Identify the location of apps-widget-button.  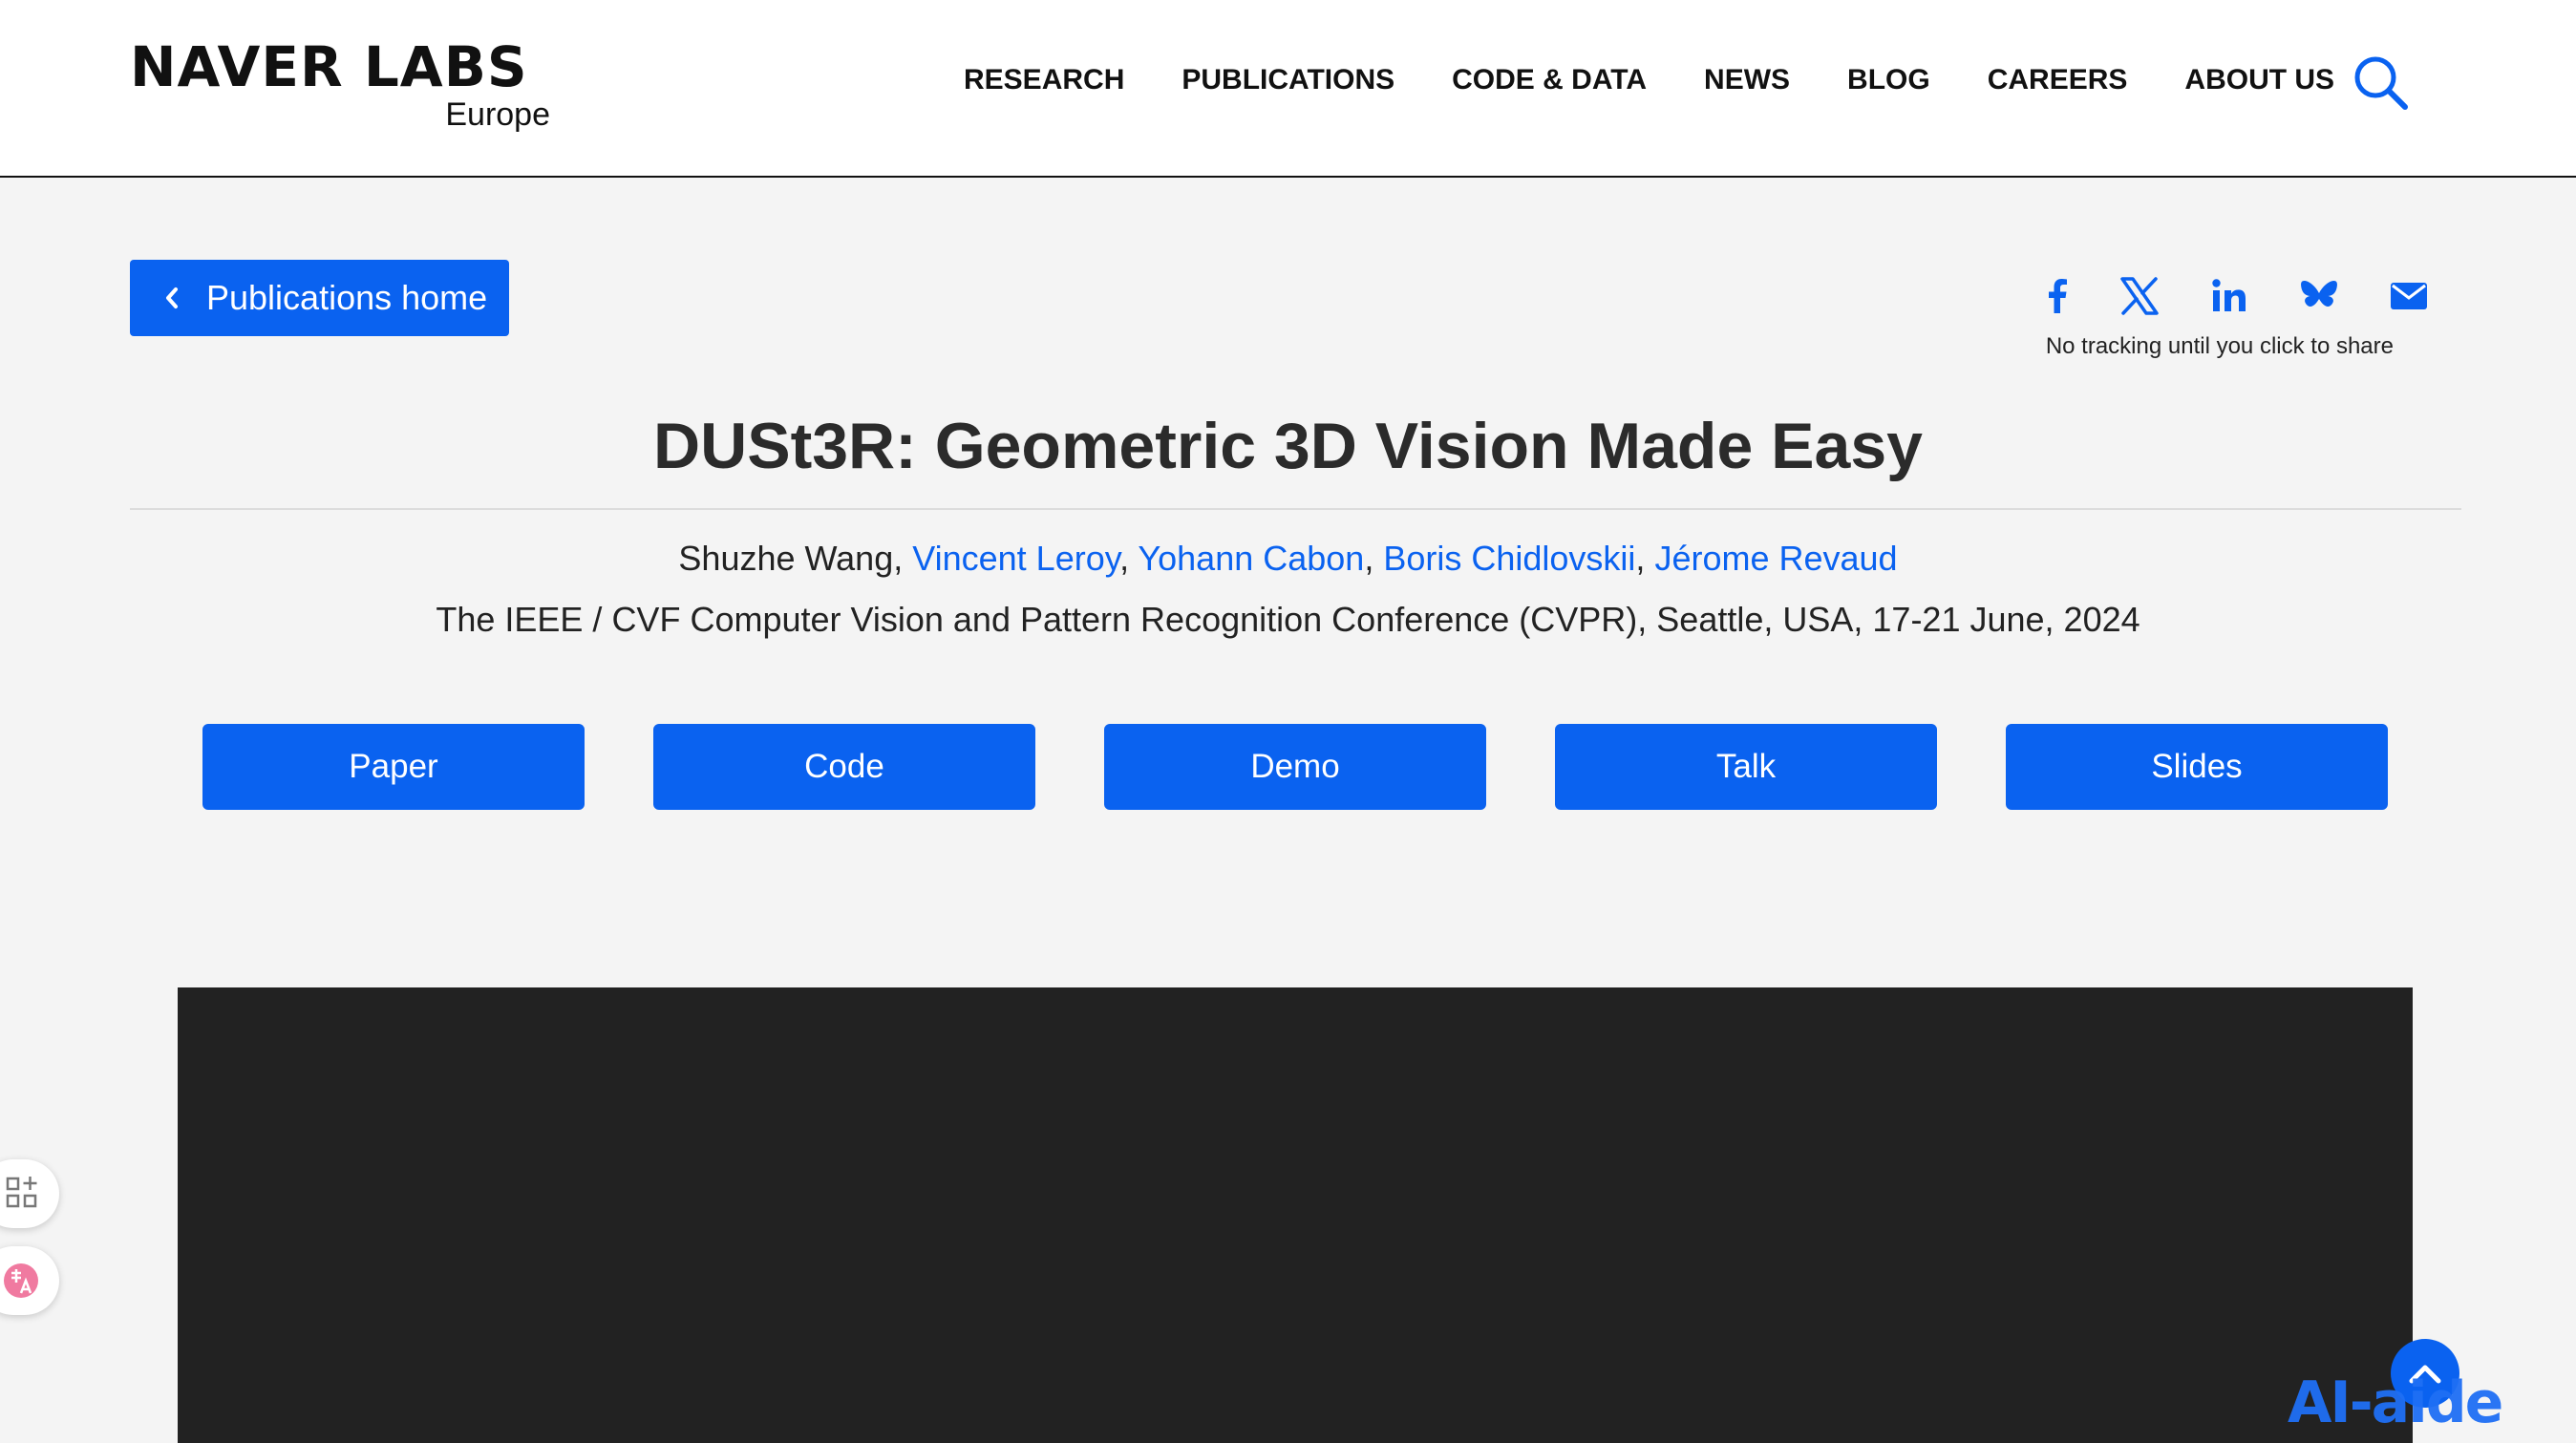
(29, 1193).